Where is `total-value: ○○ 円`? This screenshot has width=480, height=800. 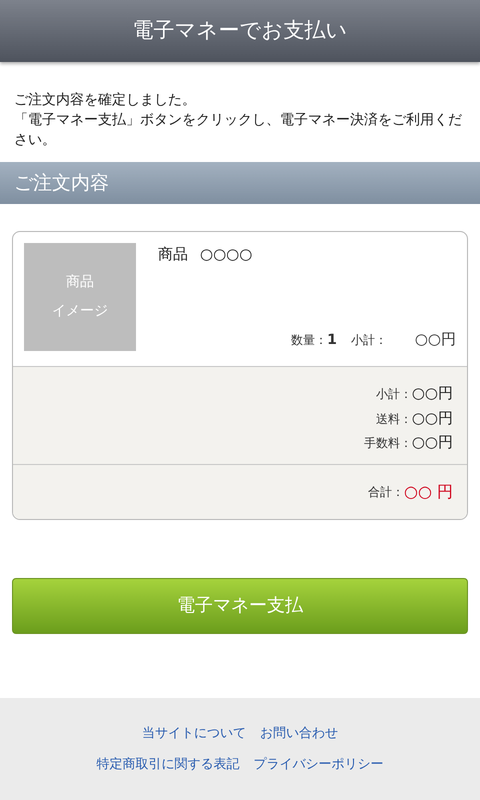 total-value: ○○ 円 is located at coordinates (428, 491).